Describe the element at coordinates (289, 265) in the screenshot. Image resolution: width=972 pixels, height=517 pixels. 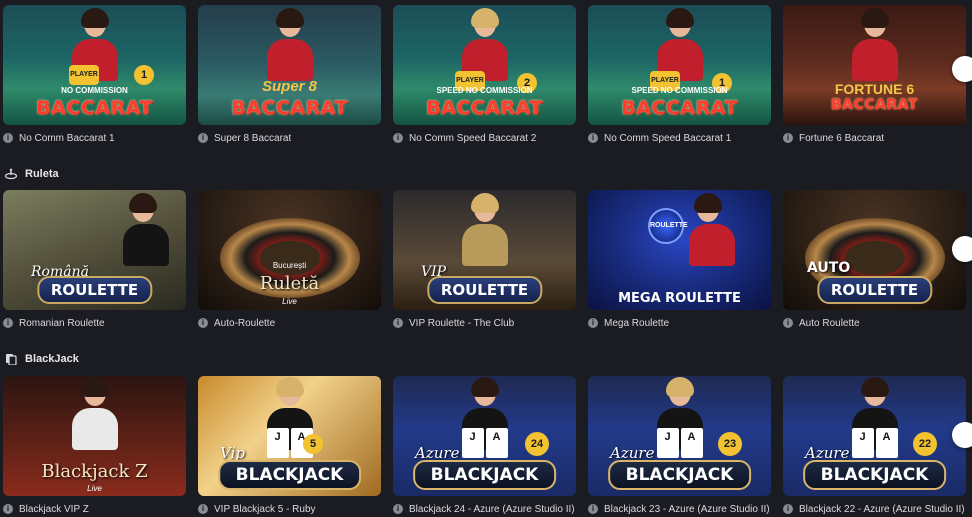
I see `game-location: București` at that location.